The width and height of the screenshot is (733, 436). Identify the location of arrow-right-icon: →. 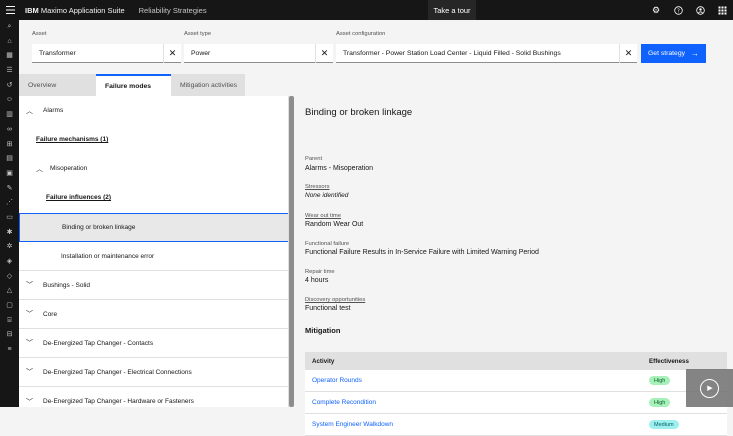
(695, 53).